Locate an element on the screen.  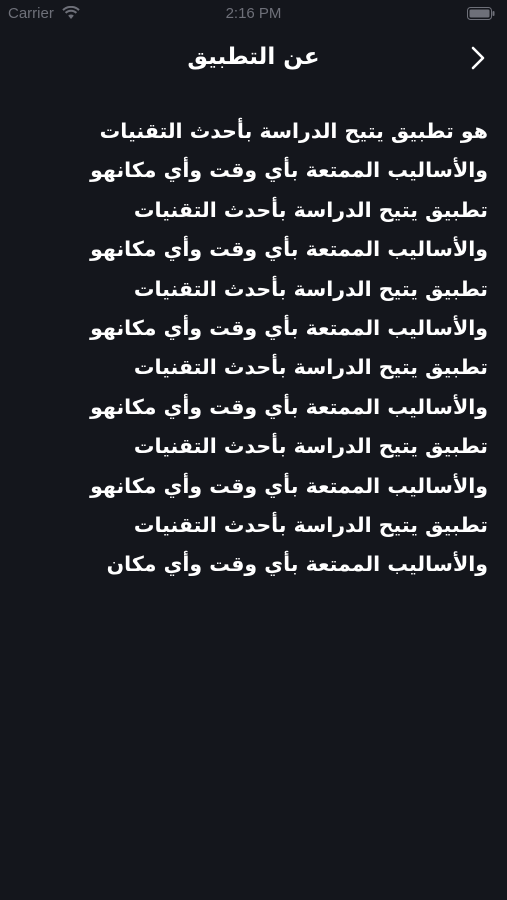
chevron-right-icon is located at coordinates (478, 60).